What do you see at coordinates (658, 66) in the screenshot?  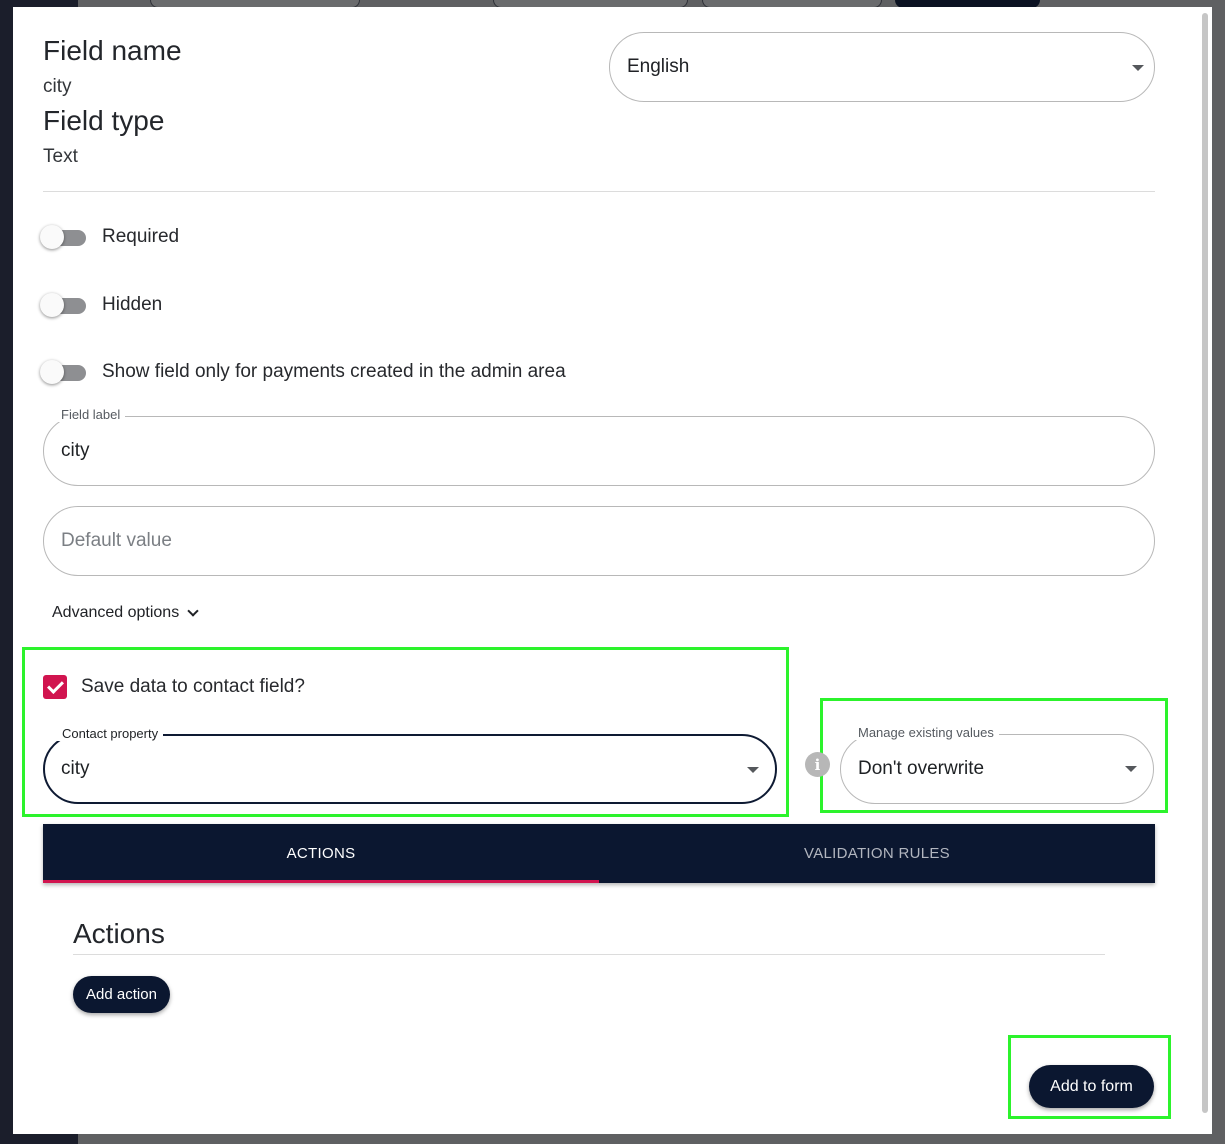 I see `language-select-value: English` at bounding box center [658, 66].